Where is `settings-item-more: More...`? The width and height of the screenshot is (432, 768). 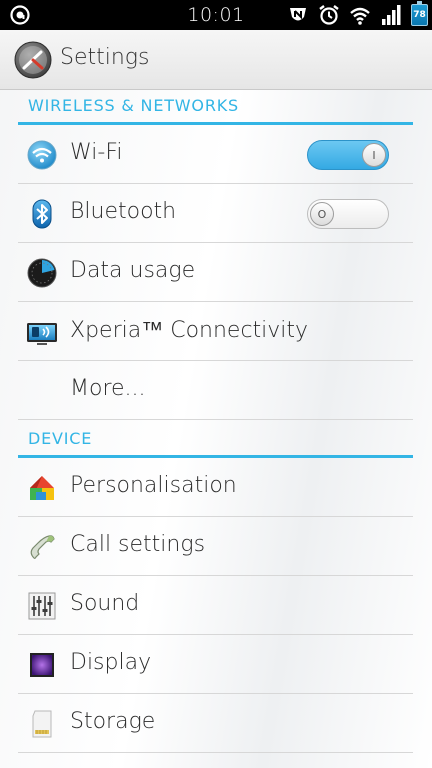
settings-item-more: More... is located at coordinates (215, 390).